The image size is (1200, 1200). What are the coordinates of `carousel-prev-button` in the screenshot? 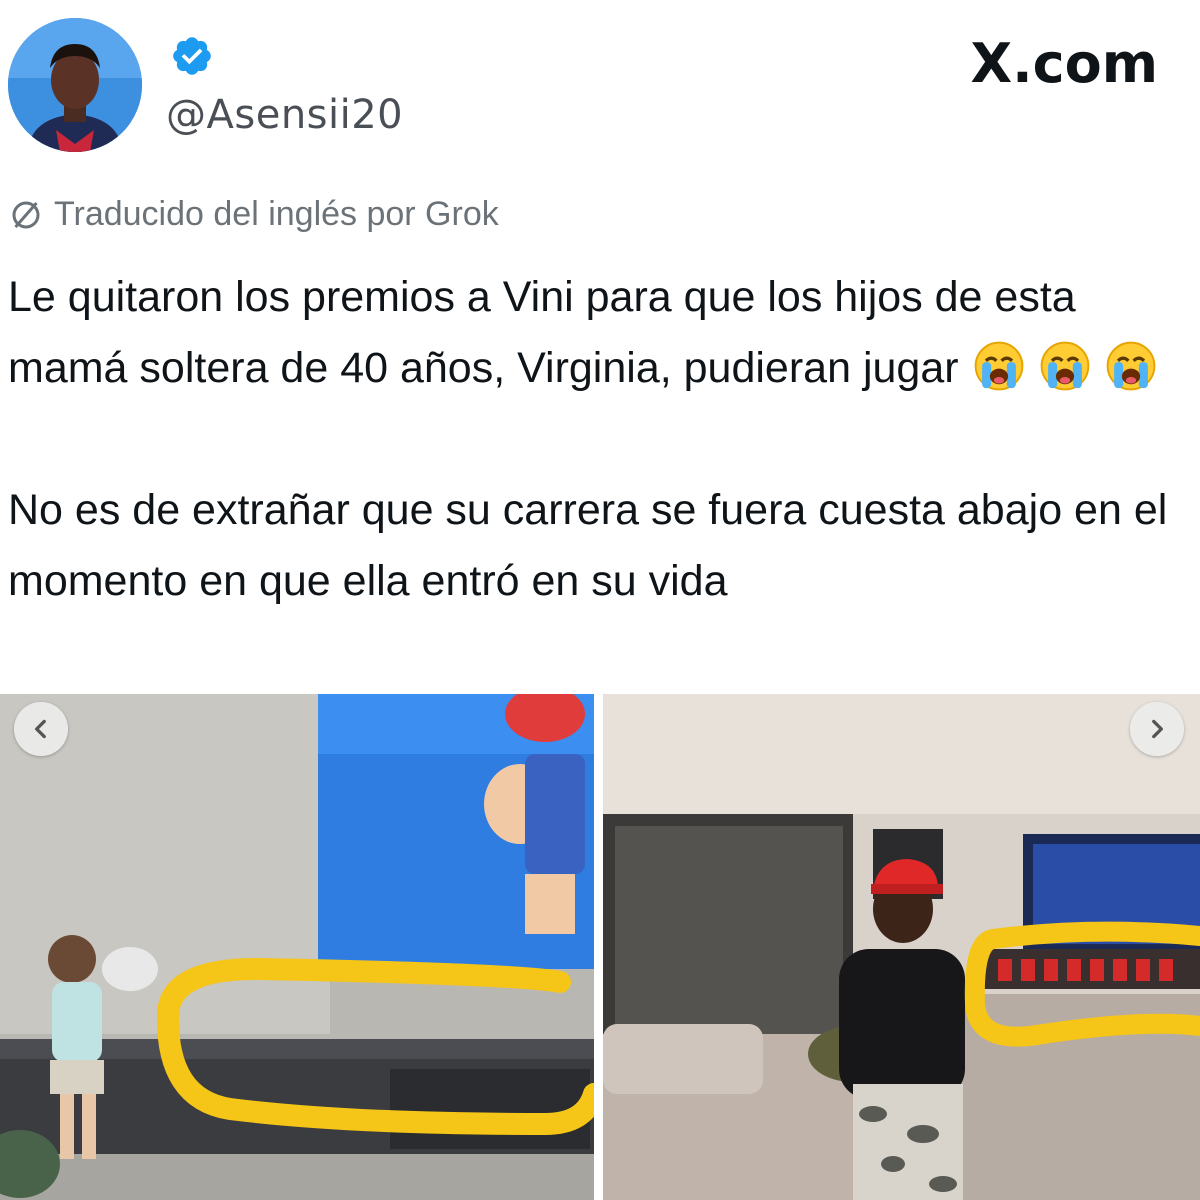 It's located at (41, 729).